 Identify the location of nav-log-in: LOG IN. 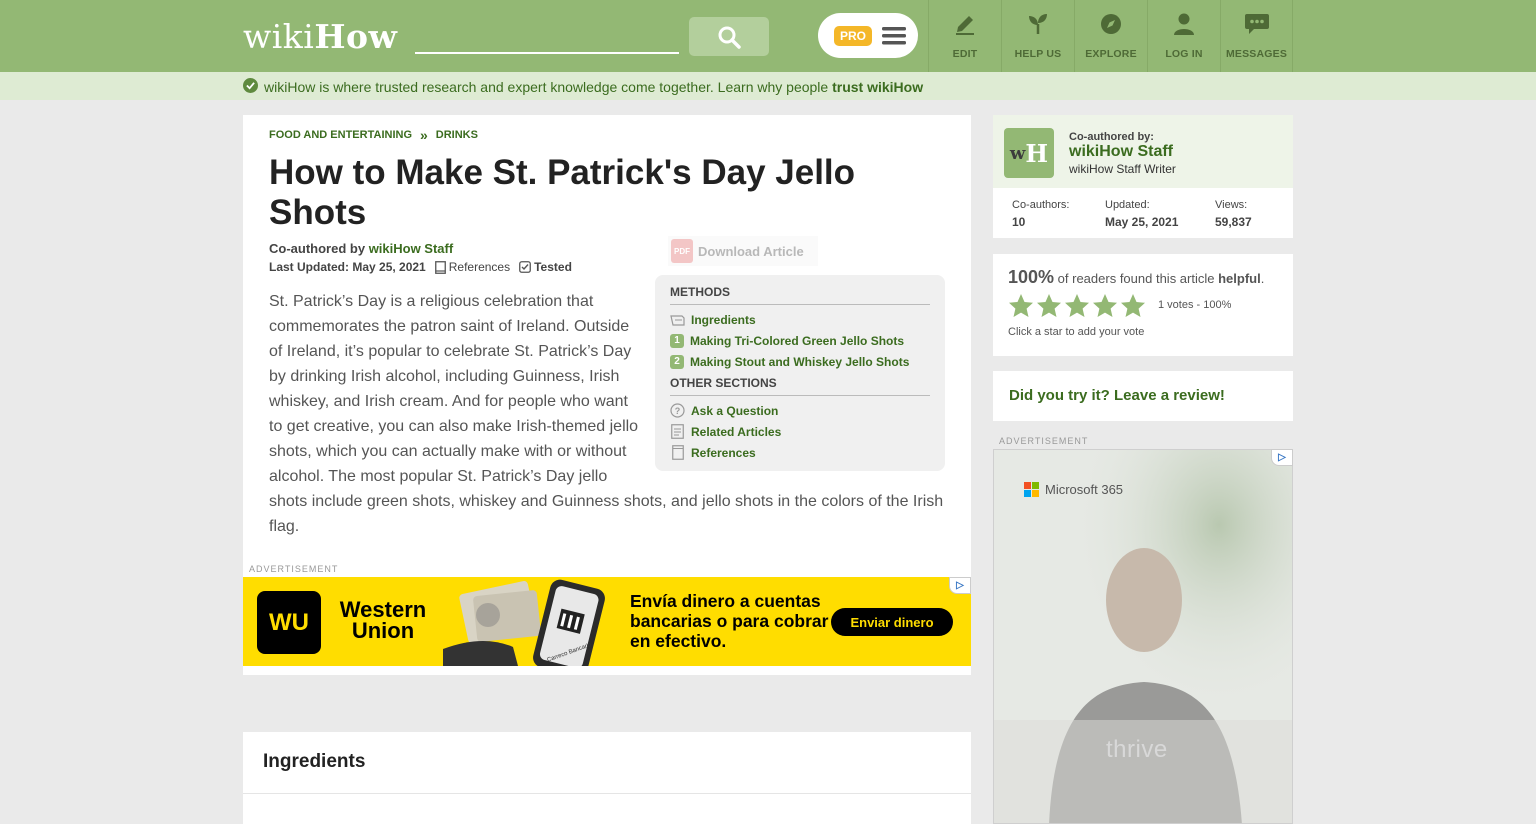
(1183, 36).